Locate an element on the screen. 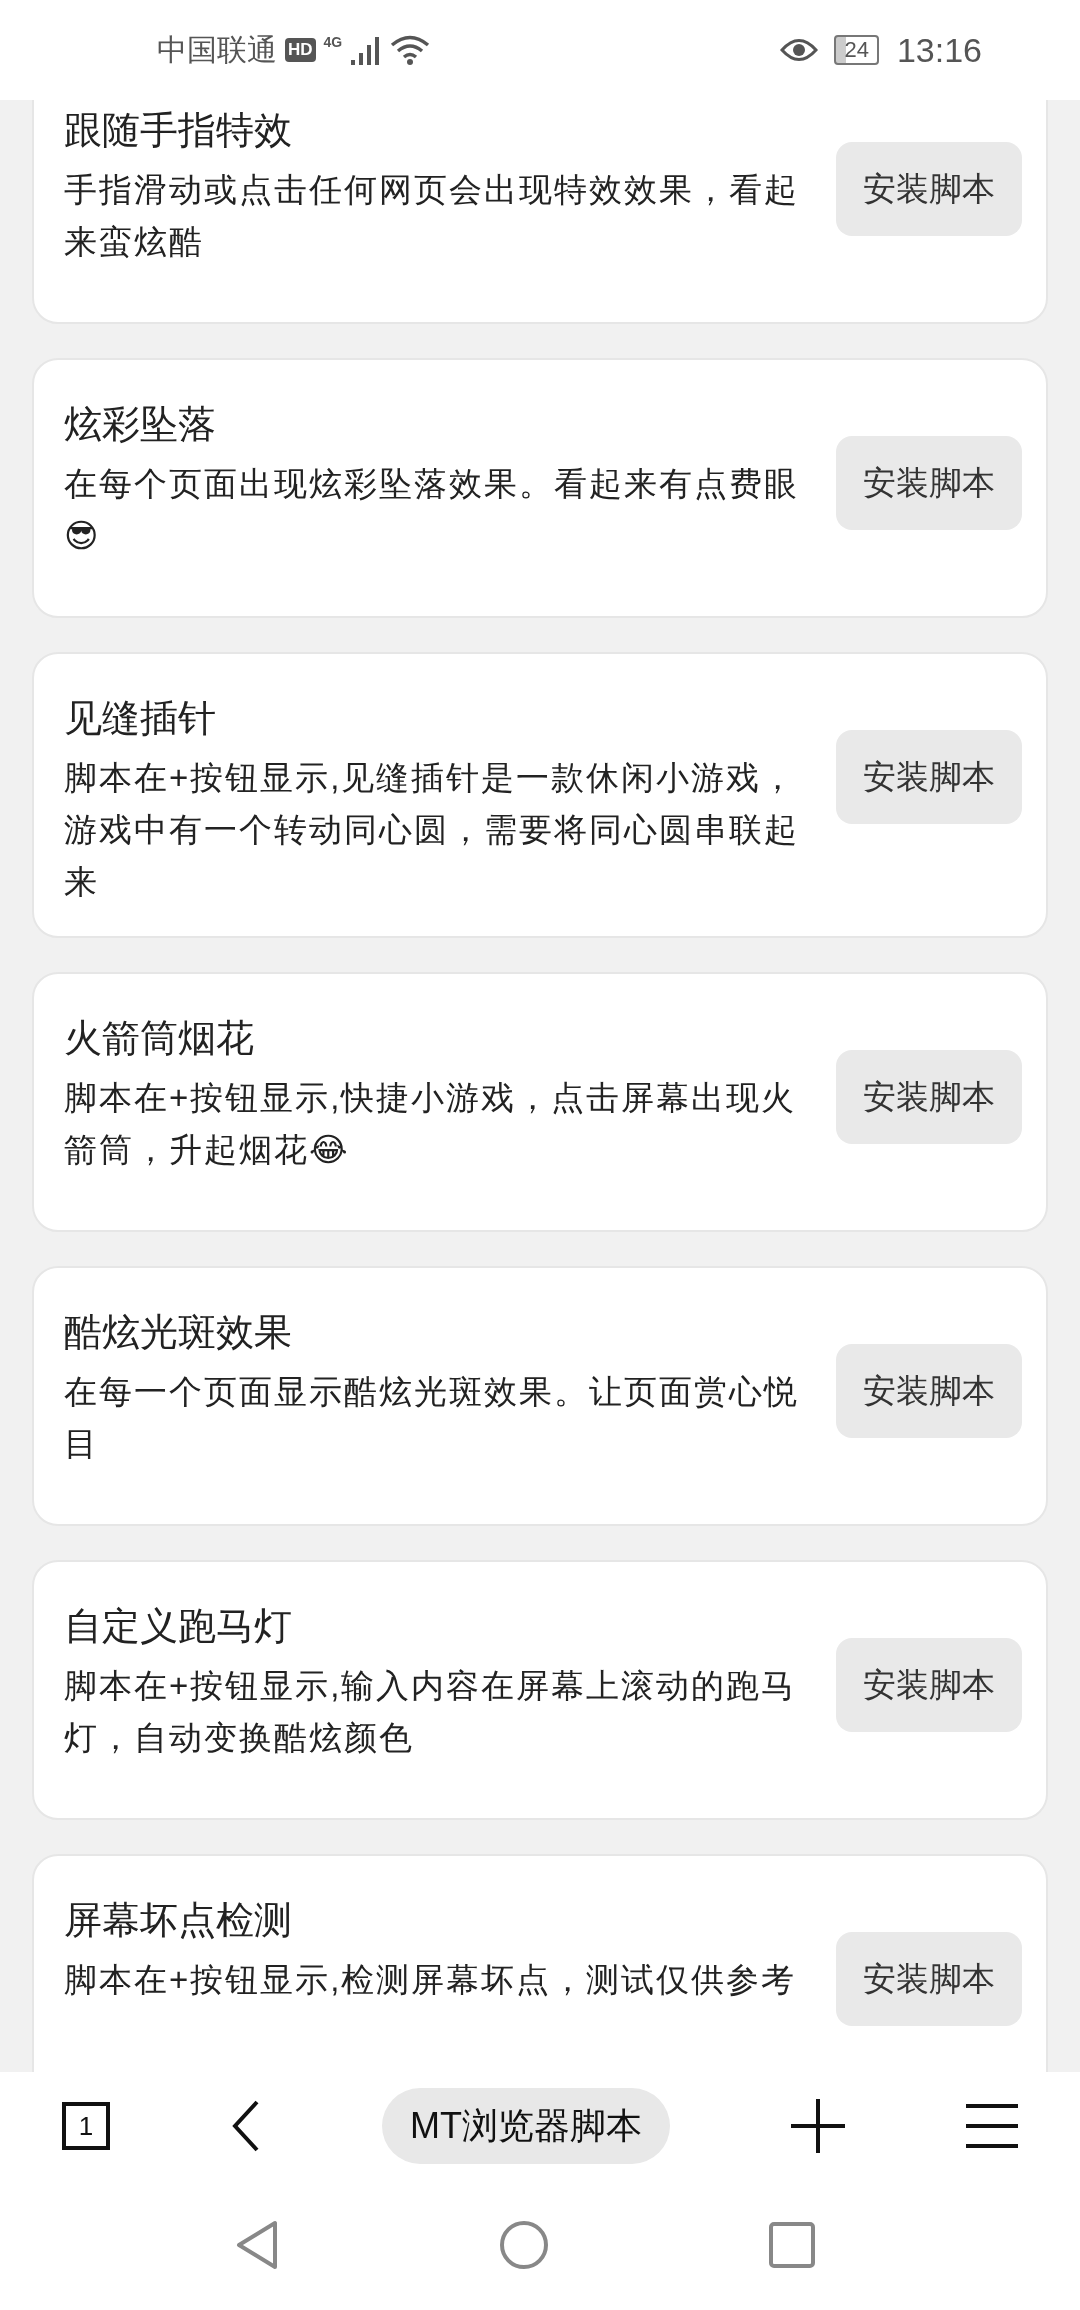  script-title: 火箭筒烟花 is located at coordinates (159, 1038).